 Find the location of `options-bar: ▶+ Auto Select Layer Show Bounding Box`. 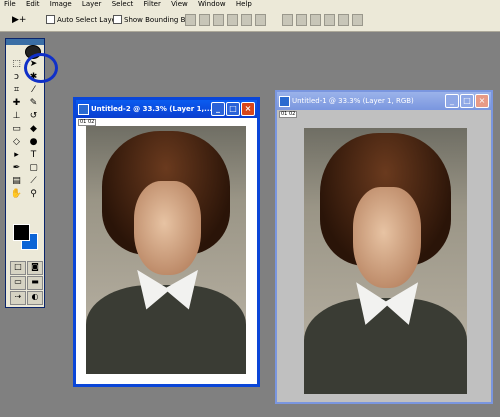

options-bar: ▶+ Auto Select Layer Show Bounding Box is located at coordinates (250, 20).